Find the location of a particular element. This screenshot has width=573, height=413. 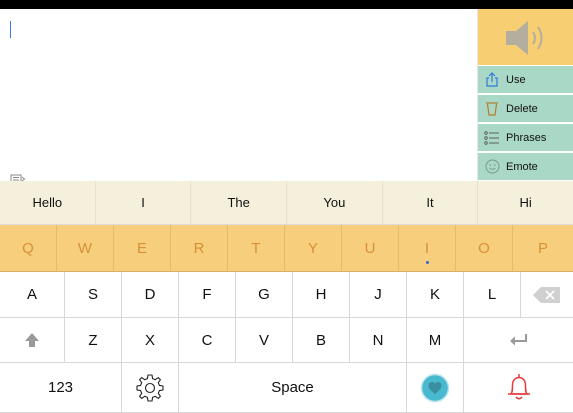

keyboard-row-4: 123 Space is located at coordinates (286, 388).